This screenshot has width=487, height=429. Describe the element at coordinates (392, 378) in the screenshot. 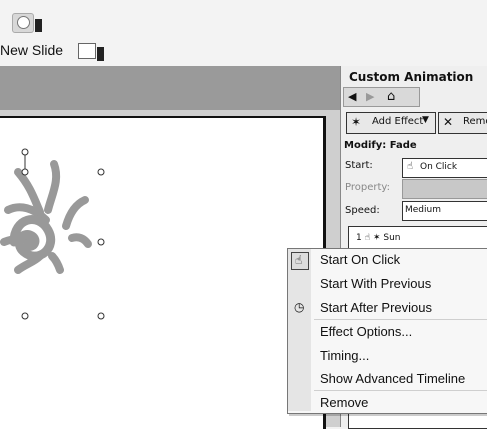

I see `menu-item-show-advanced-timeline: Show Advanced Timeline` at that location.